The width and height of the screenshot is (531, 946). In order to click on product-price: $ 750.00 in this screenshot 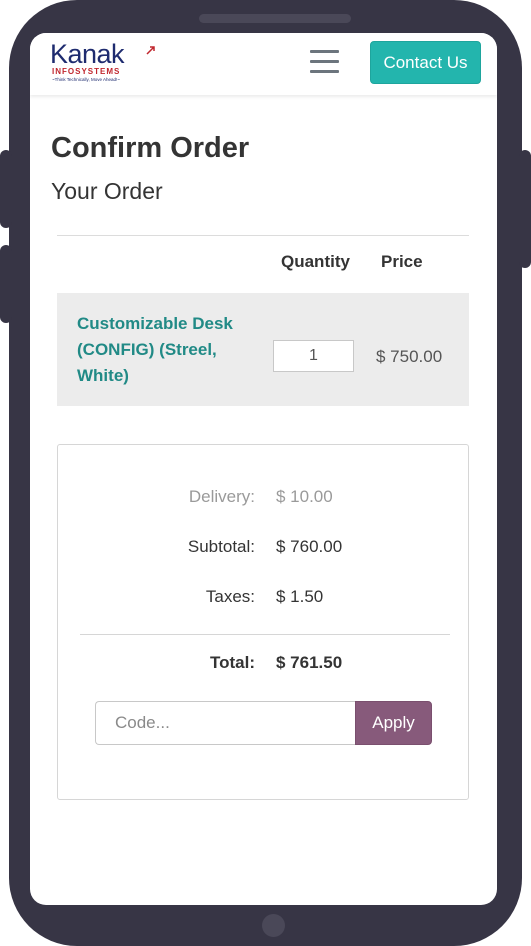, I will do `click(409, 356)`.